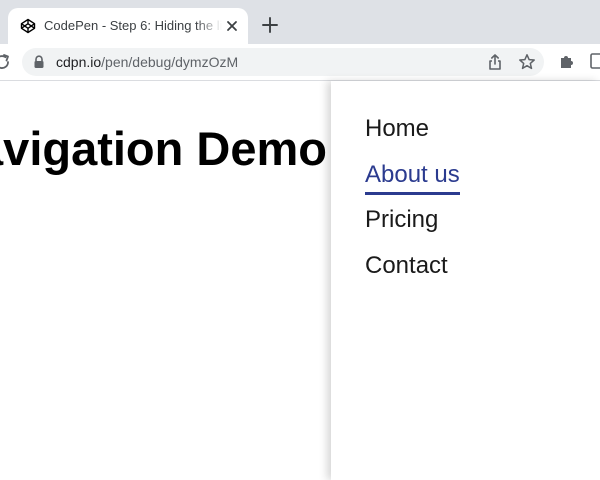 Image resolution: width=600 pixels, height=480 pixels. What do you see at coordinates (170, 62) in the screenshot?
I see `url-path: /pen/debug/dymzOzM` at bounding box center [170, 62].